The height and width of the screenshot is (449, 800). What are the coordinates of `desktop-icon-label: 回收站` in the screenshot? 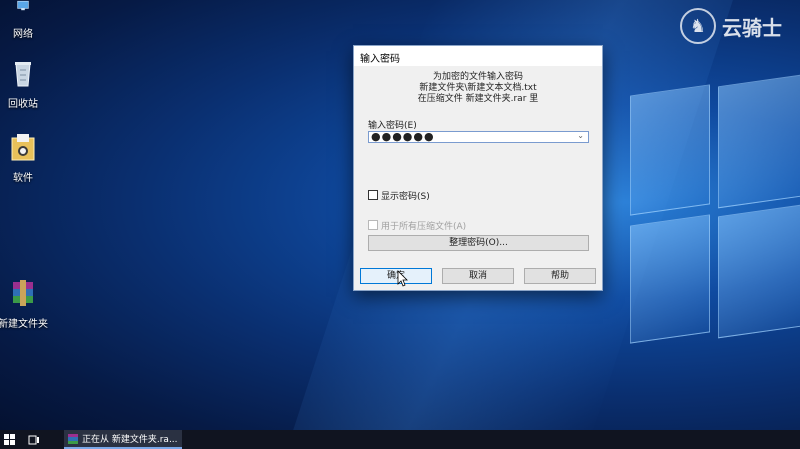 It's located at (23, 104).